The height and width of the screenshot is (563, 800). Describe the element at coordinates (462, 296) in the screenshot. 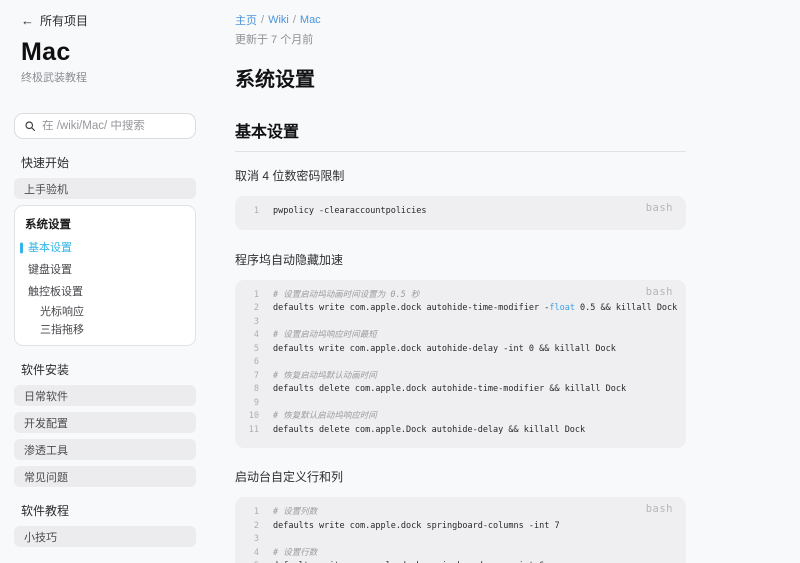

I see `code-line: 1 # 设置启动坞动画时间设置为 0.5 秒` at that location.